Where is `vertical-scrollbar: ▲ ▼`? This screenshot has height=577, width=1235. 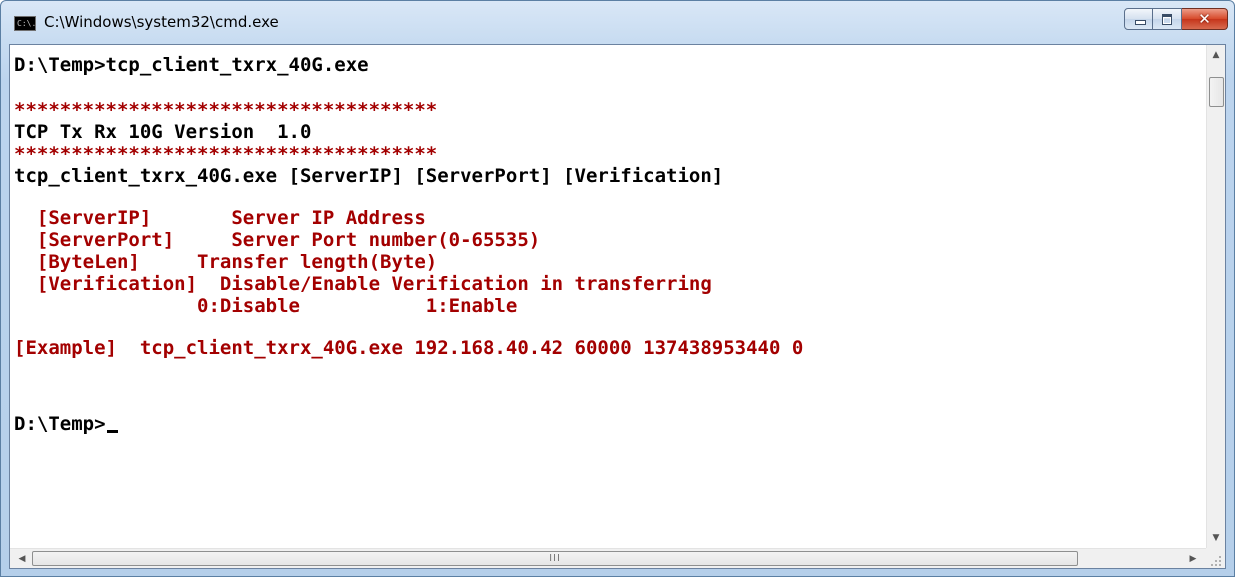 vertical-scrollbar: ▲ ▼ is located at coordinates (1215, 296).